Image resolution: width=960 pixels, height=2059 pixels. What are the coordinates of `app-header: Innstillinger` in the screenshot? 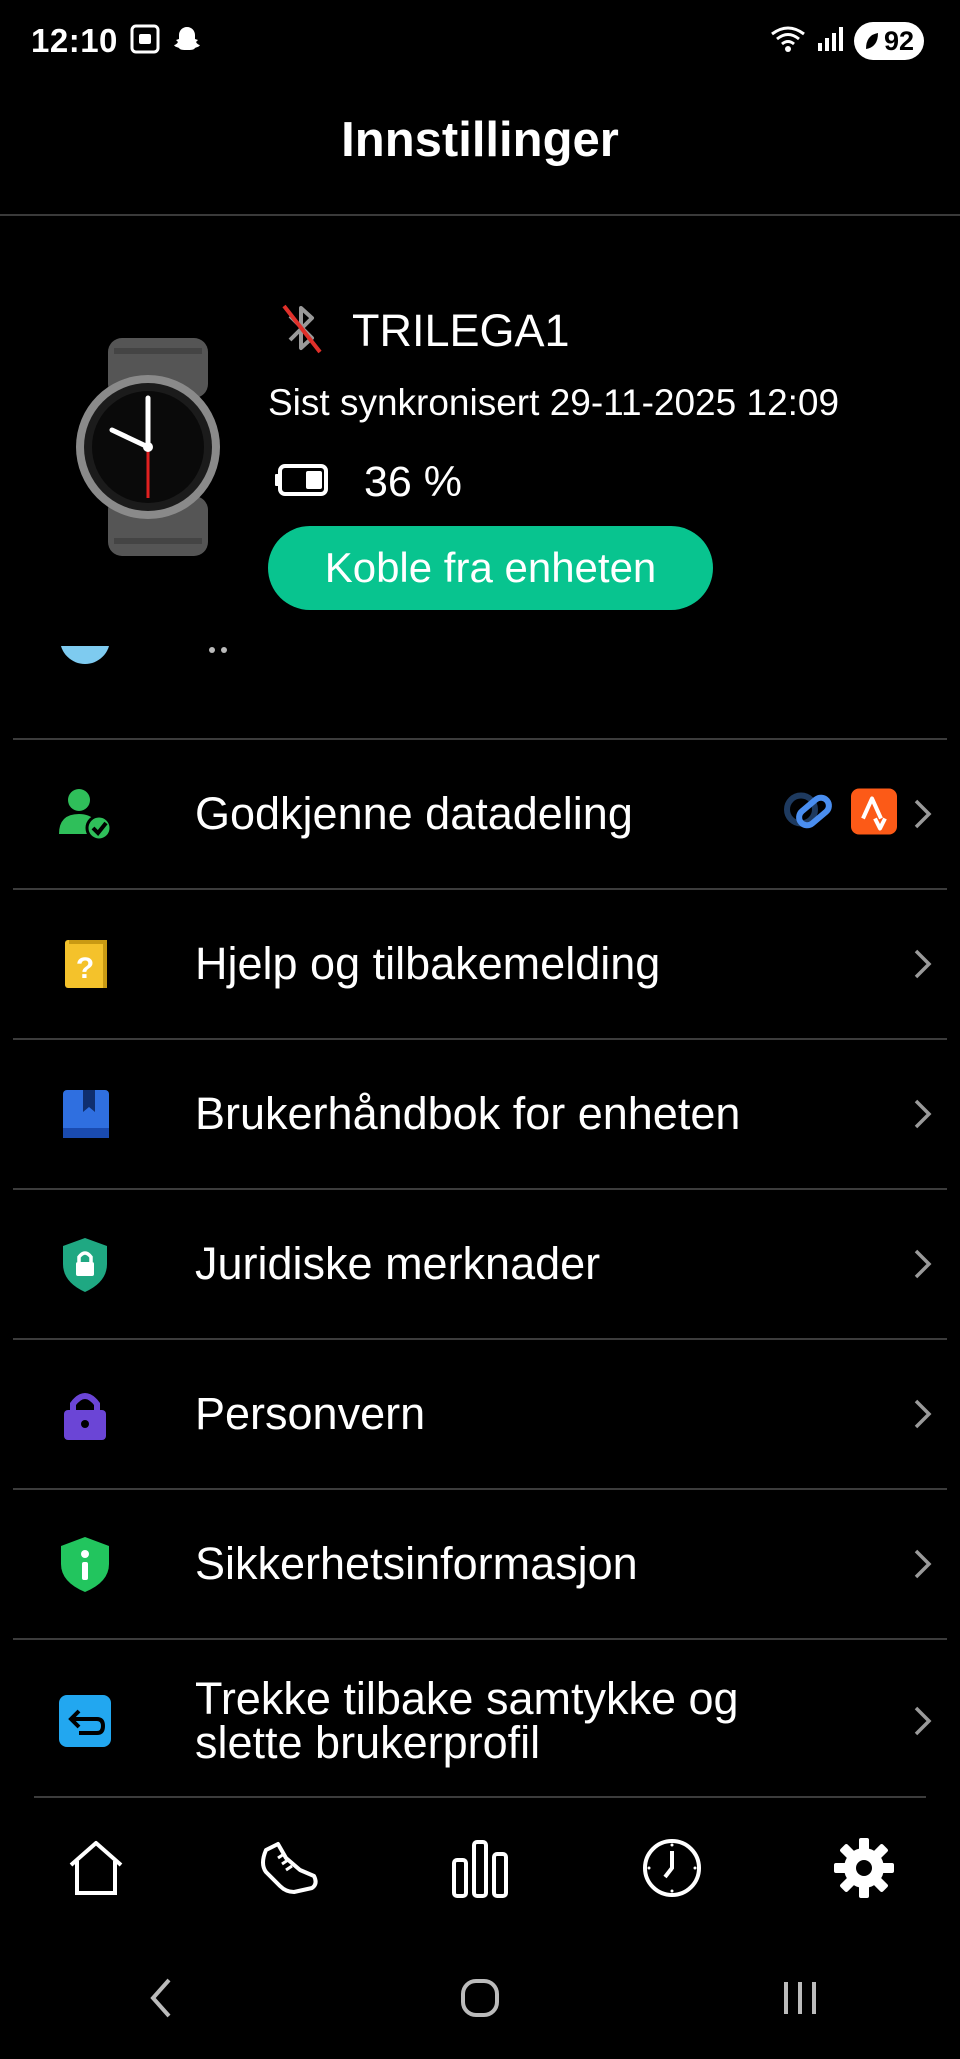 It's located at (480, 151).